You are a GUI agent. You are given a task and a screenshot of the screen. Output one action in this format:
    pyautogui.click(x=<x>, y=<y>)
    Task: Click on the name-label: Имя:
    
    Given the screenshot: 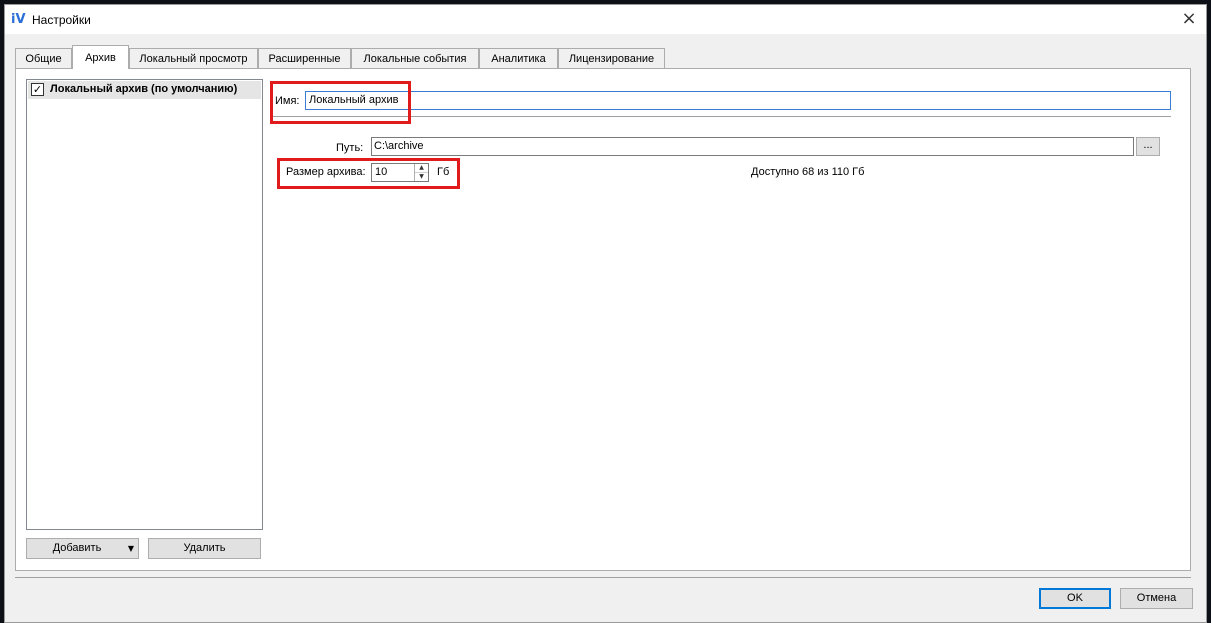 What is the action you would take?
    pyautogui.click(x=287, y=101)
    